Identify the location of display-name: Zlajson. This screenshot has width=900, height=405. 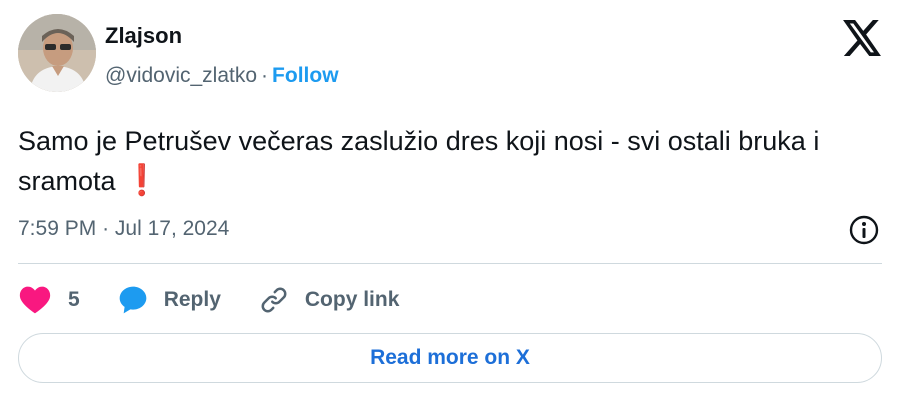
(143, 36).